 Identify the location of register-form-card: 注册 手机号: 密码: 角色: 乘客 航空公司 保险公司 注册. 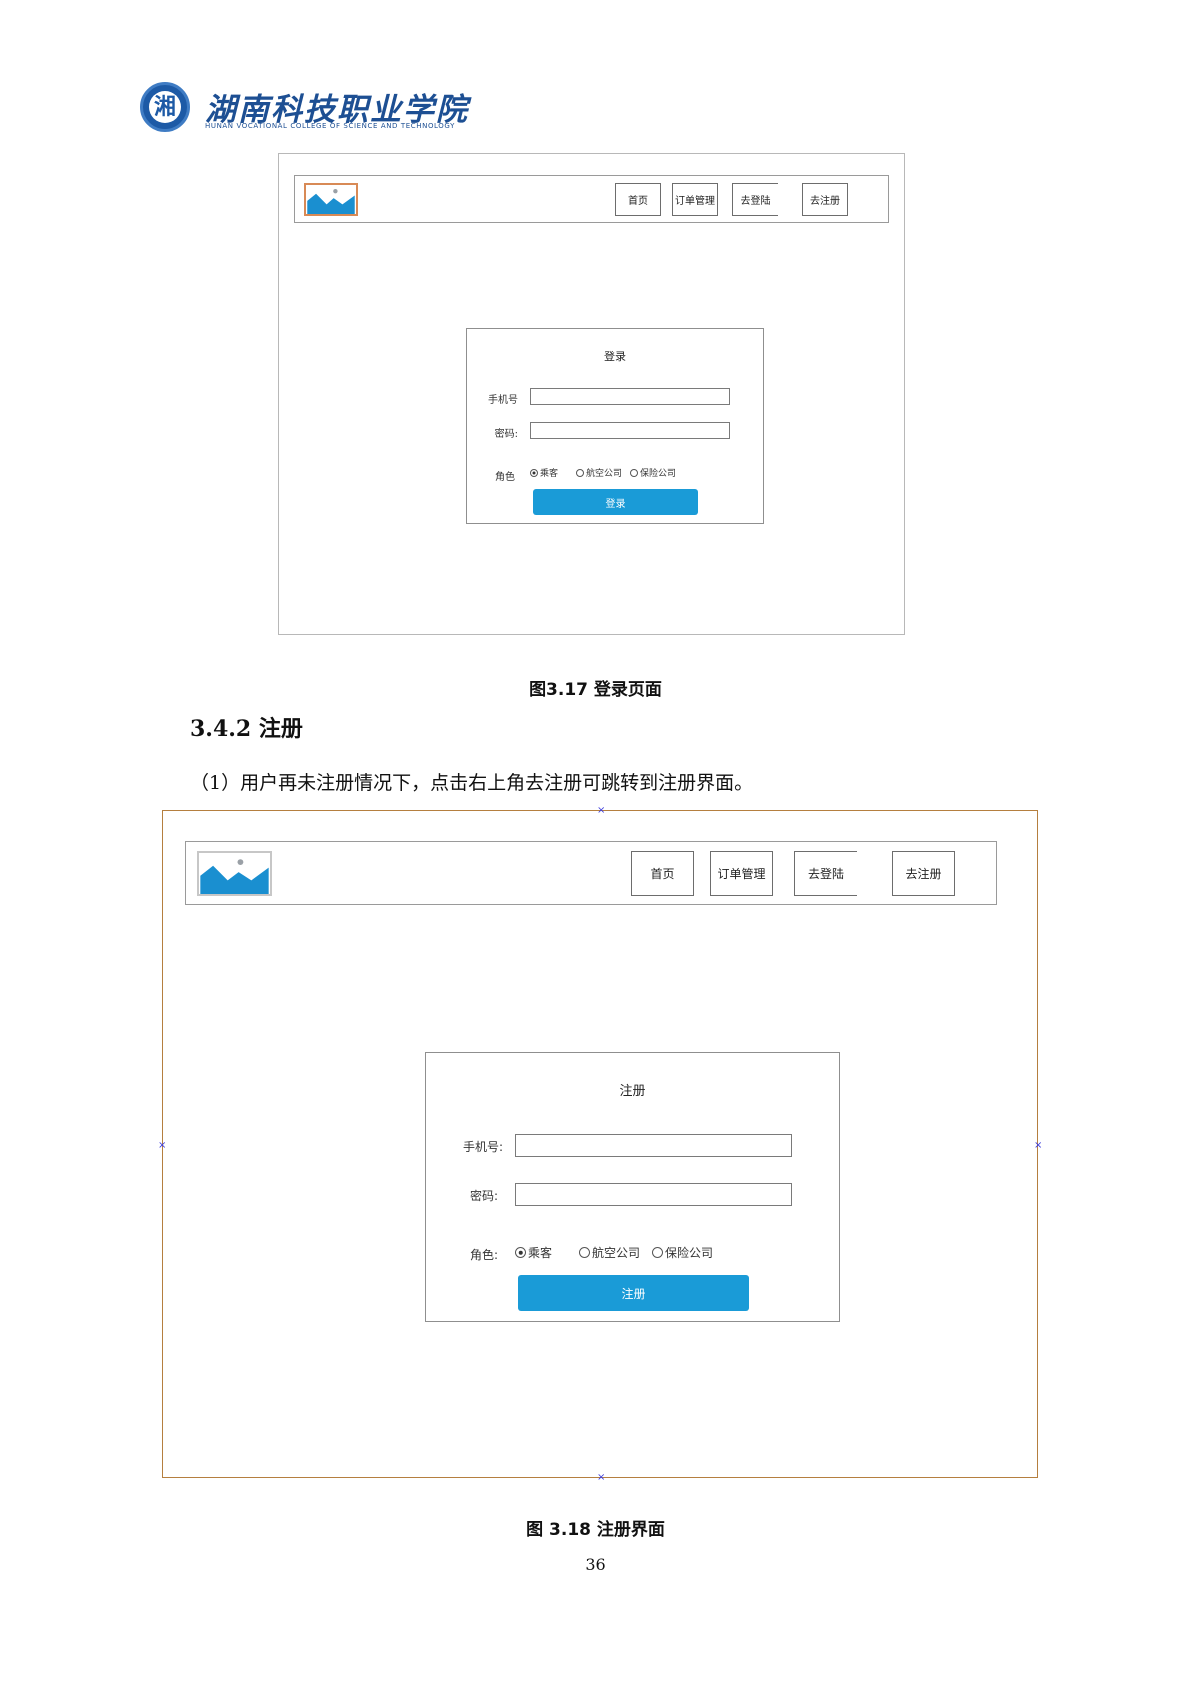
(632, 1187).